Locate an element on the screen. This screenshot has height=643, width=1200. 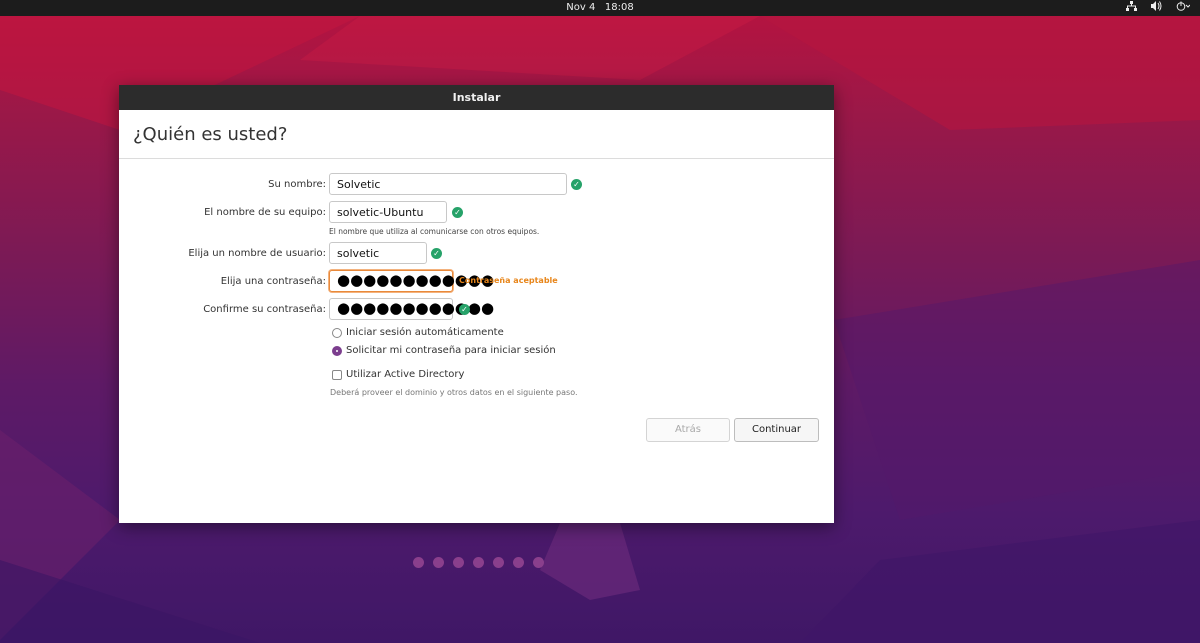
name-label: Su nombre: is located at coordinates (297, 184).